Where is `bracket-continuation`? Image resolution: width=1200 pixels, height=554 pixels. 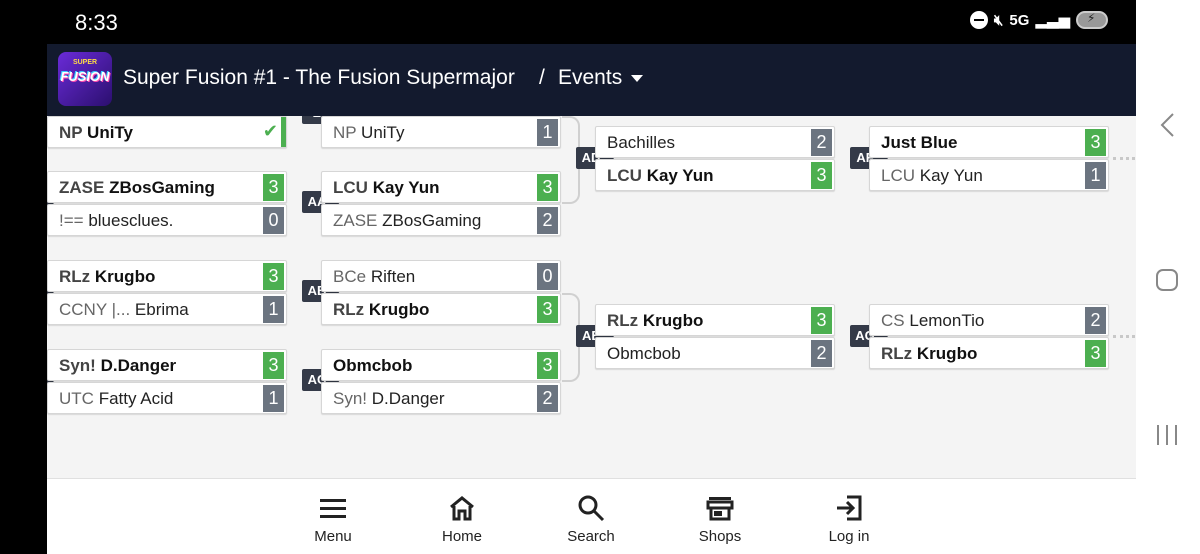 bracket-continuation is located at coordinates (1124, 158).